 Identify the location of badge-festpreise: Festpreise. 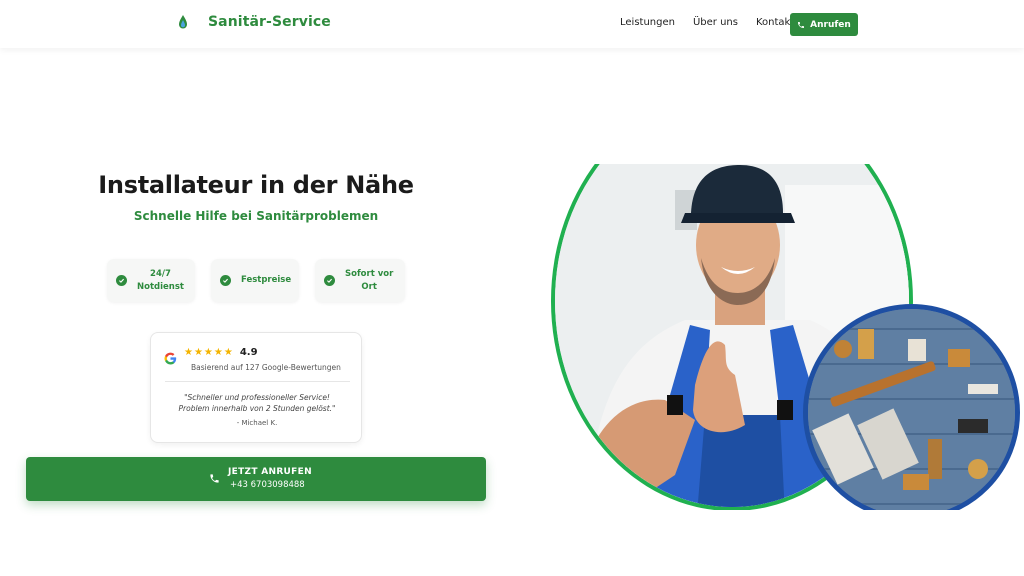
(255, 280).